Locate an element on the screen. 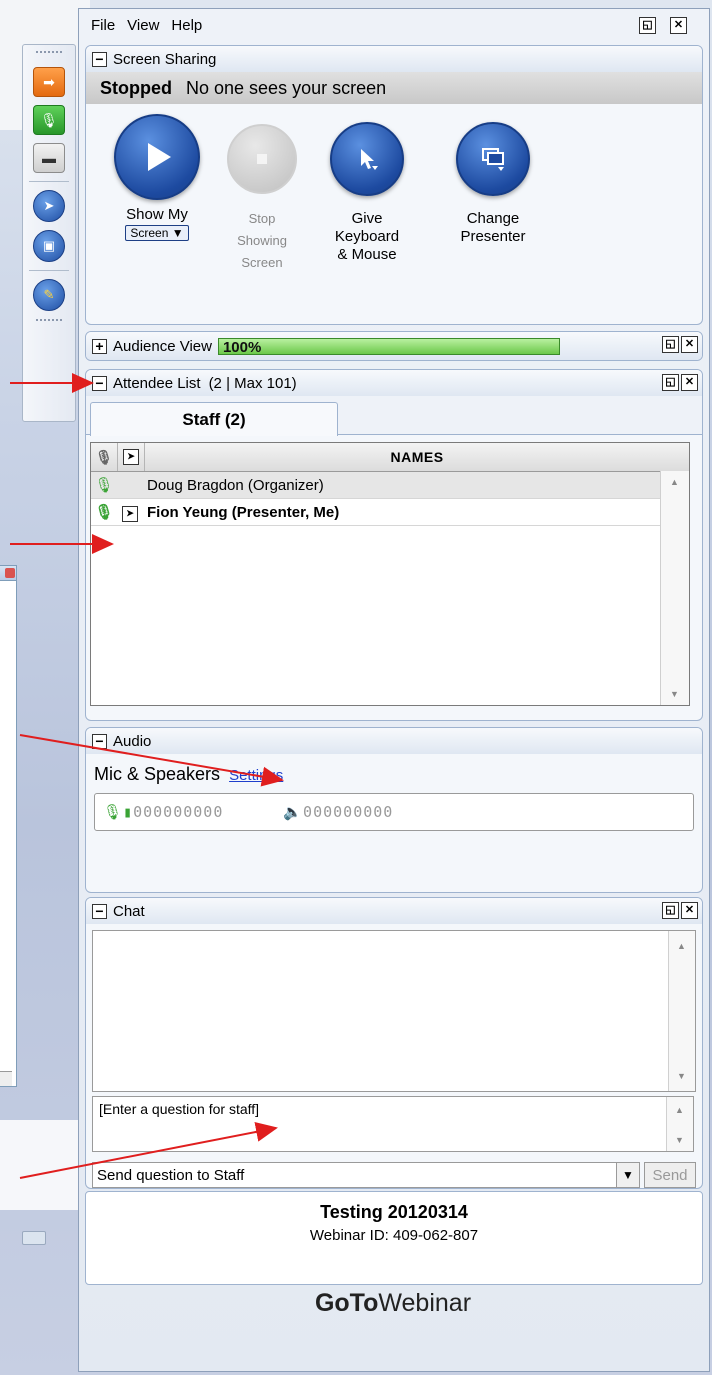  screen-dropdown: Screen ▼ is located at coordinates (157, 233).